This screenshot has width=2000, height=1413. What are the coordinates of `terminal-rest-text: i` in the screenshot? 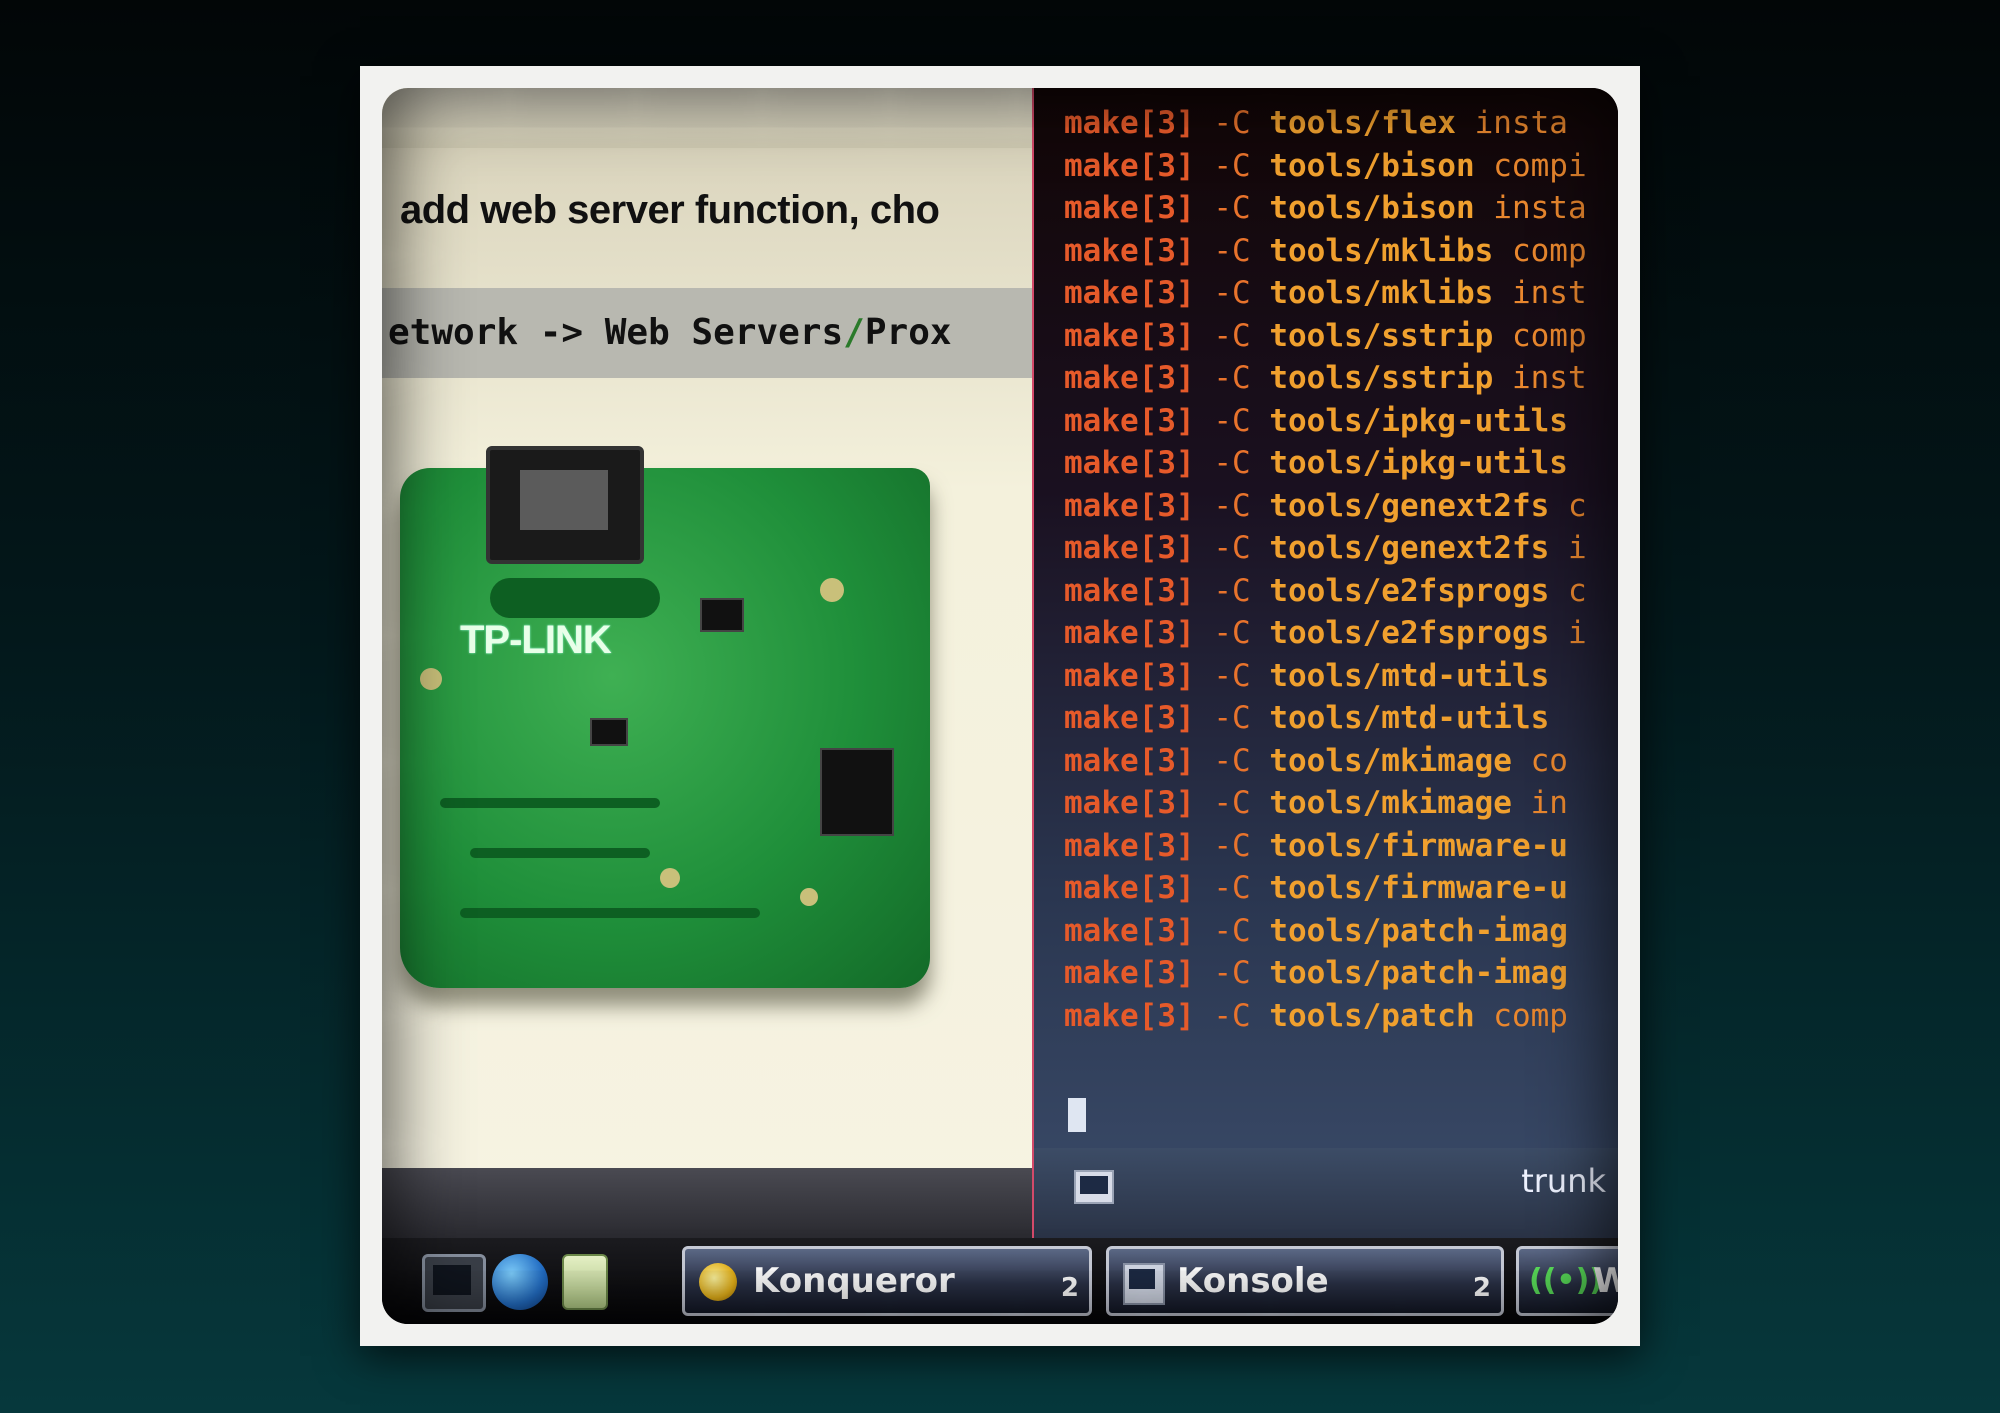 It's located at (1568, 633).